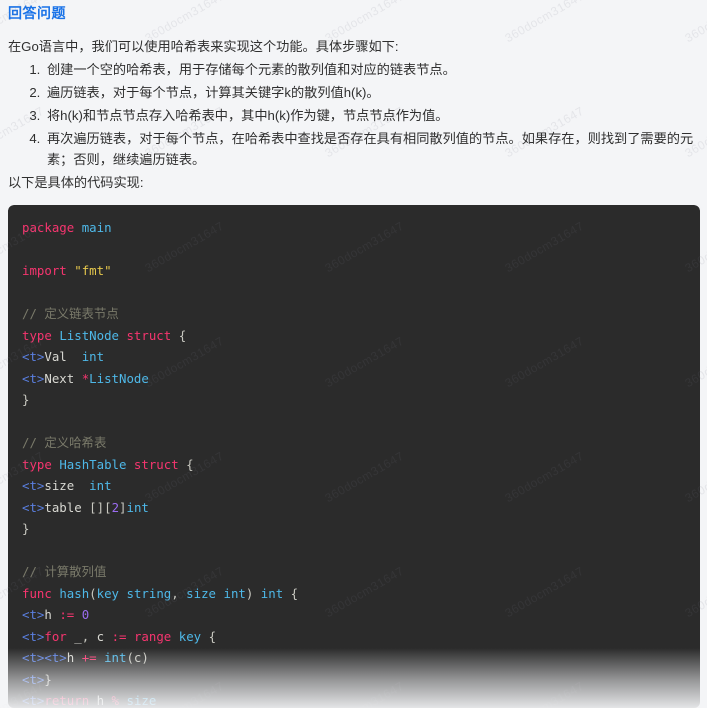  Describe the element at coordinates (123, 507) in the screenshot. I see `code-token: ]` at that location.